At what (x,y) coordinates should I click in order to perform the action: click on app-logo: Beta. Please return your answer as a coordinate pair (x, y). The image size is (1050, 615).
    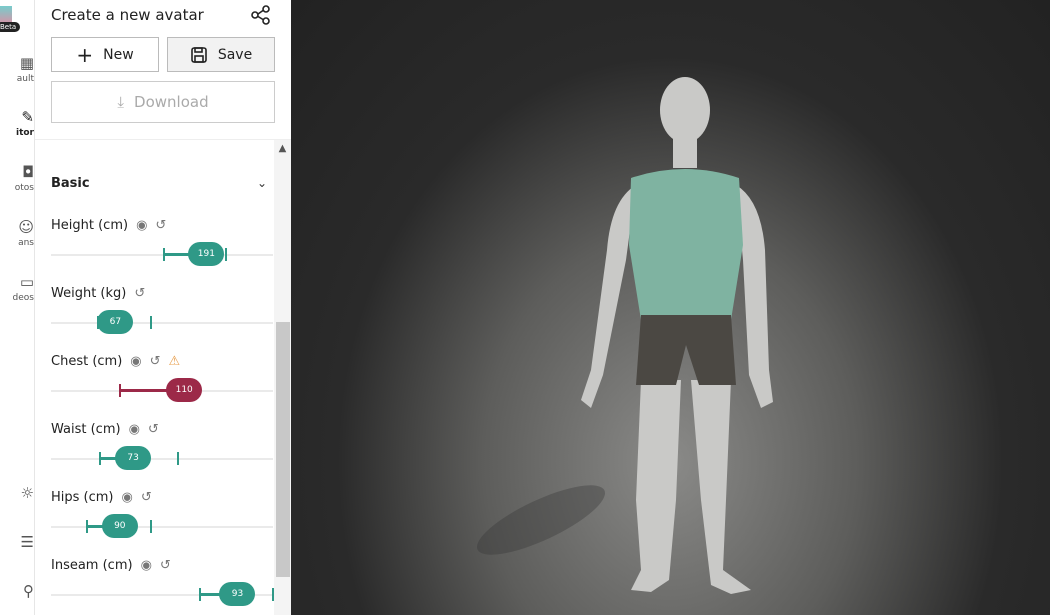
    Looking at the image, I should click on (12, 18).